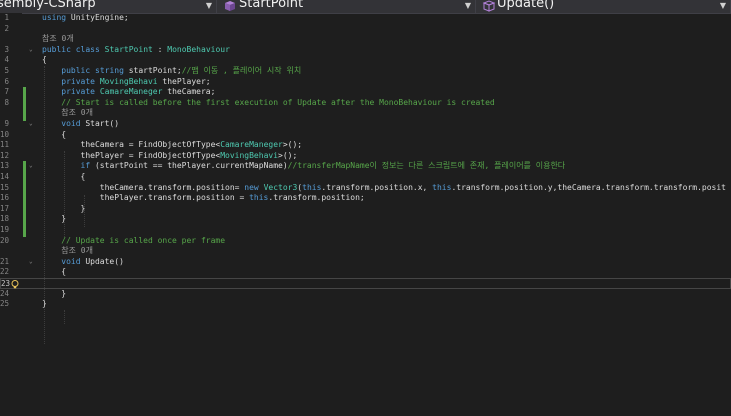 The height and width of the screenshot is (416, 731). What do you see at coordinates (85, 166) in the screenshot?
I see `code-token: if` at bounding box center [85, 166].